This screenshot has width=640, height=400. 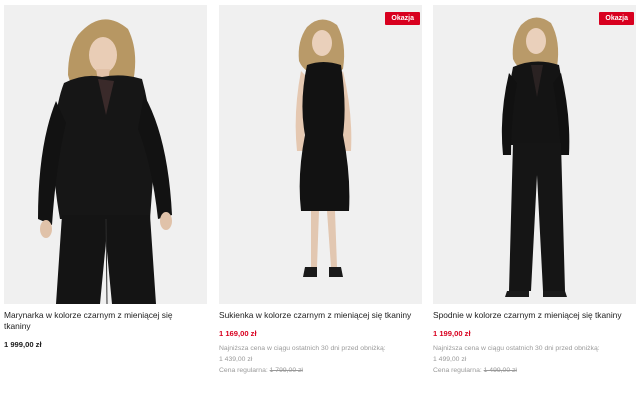 I want to click on product-price: 1 999,00 zł, so click(x=23, y=344).